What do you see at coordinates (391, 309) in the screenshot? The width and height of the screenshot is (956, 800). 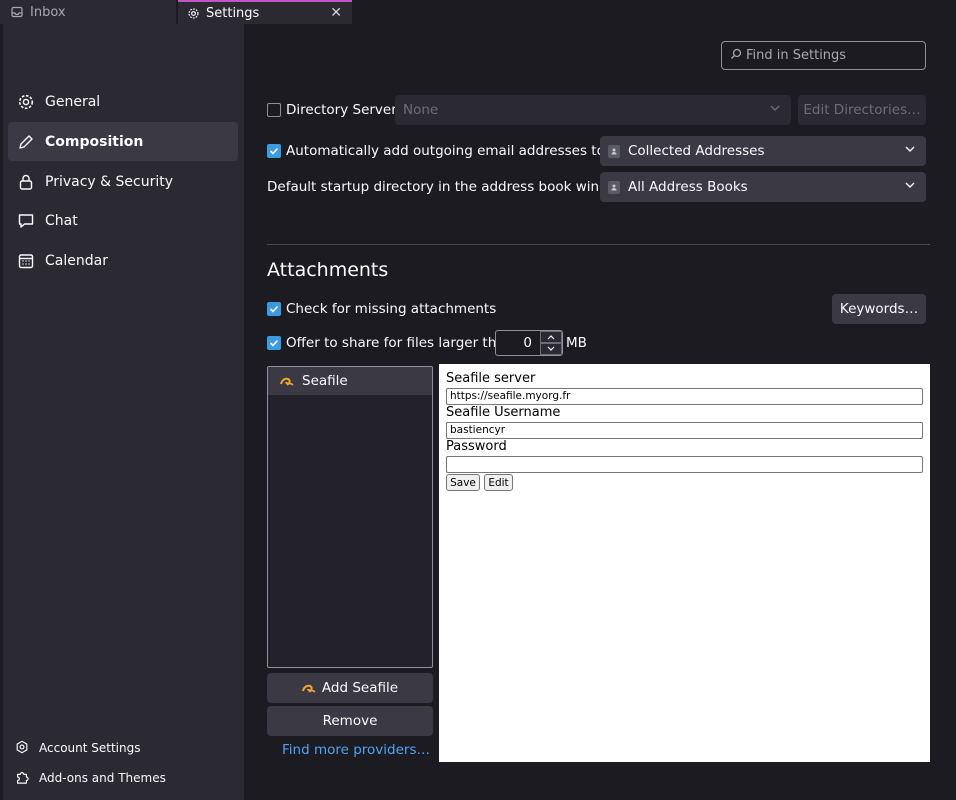 I see `missing-attachments-label: Check for missing attachments` at bounding box center [391, 309].